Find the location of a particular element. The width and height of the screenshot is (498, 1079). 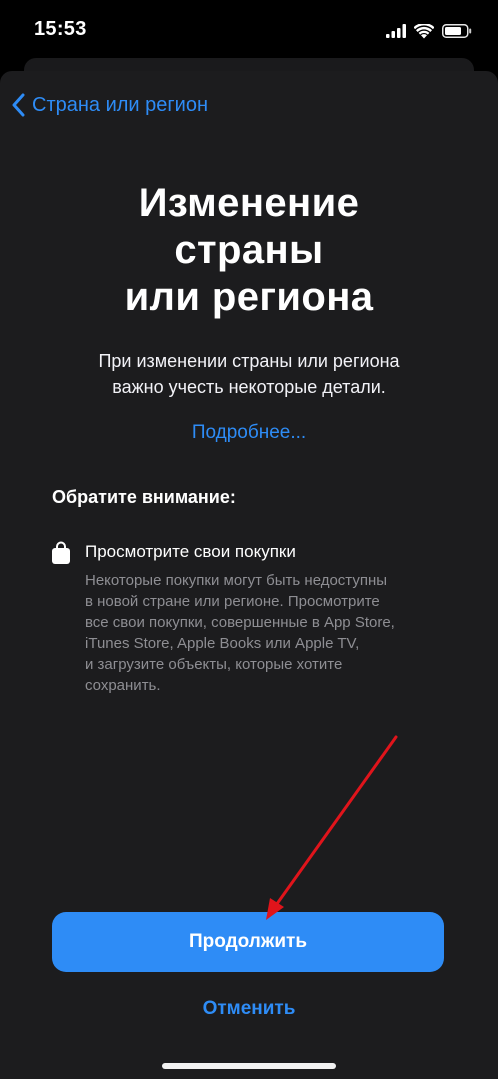

description-line: Некоторые покупки могут быть недоступны is located at coordinates (236, 580).